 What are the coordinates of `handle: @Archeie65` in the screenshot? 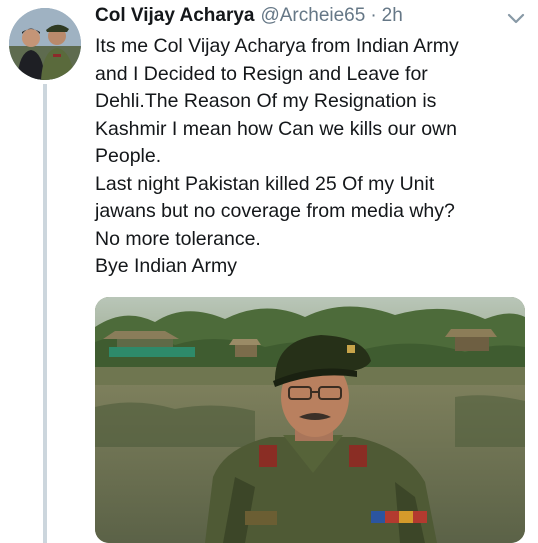 It's located at (312, 16).